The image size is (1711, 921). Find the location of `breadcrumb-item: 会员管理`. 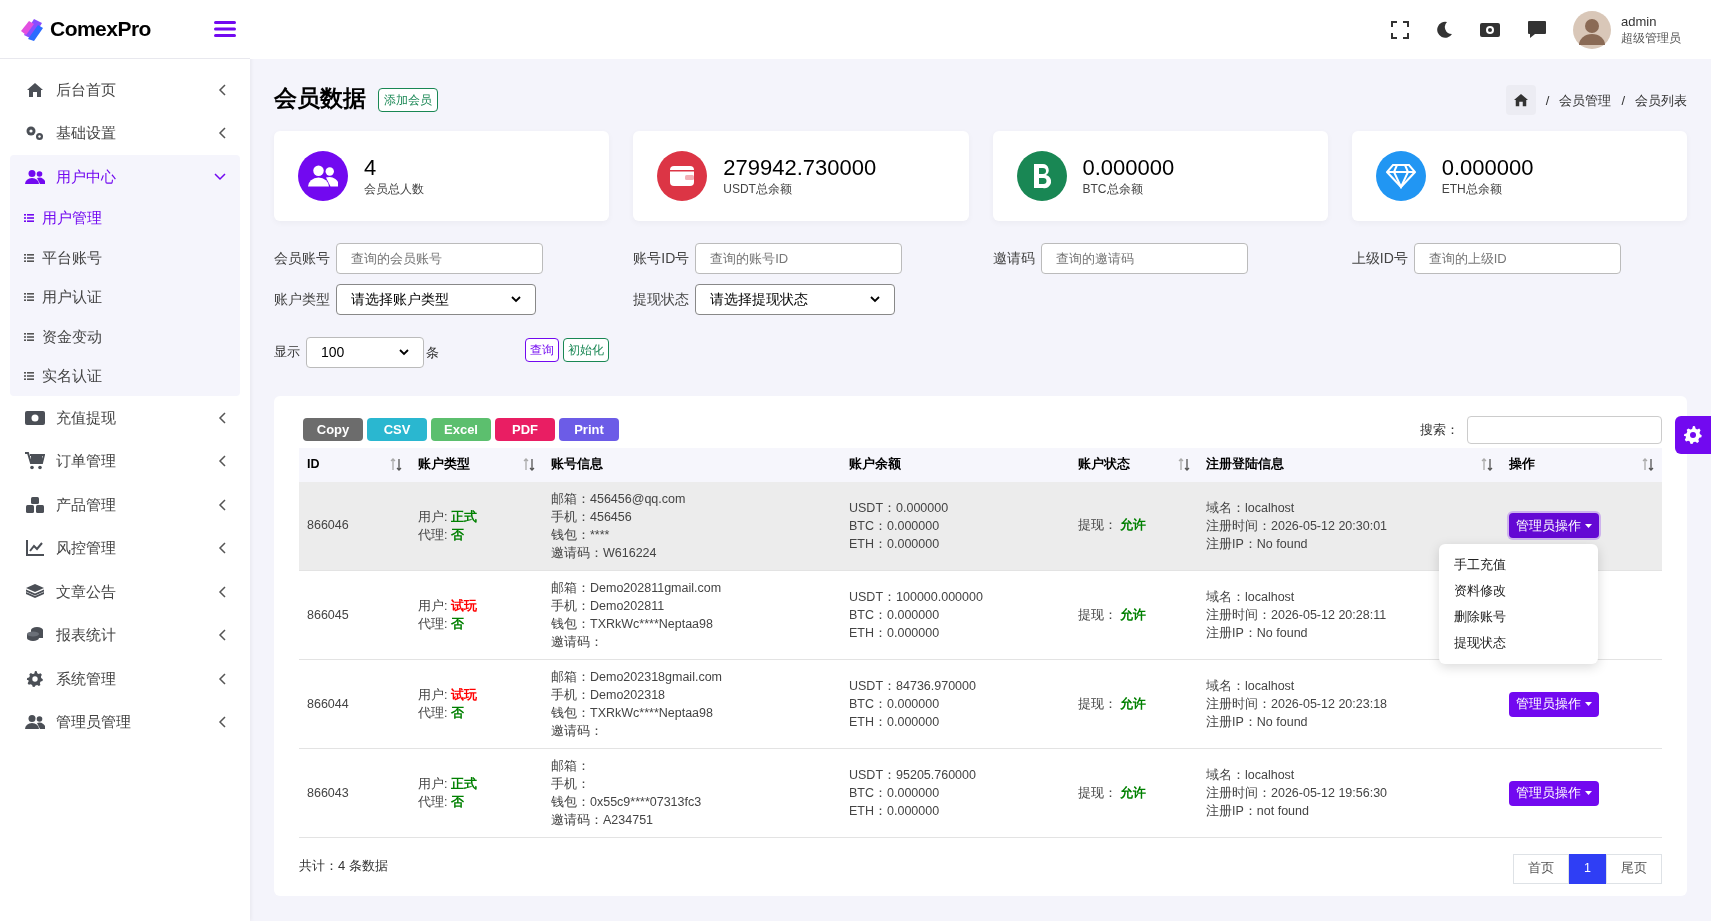

breadcrumb-item: 会员管理 is located at coordinates (1585, 100).